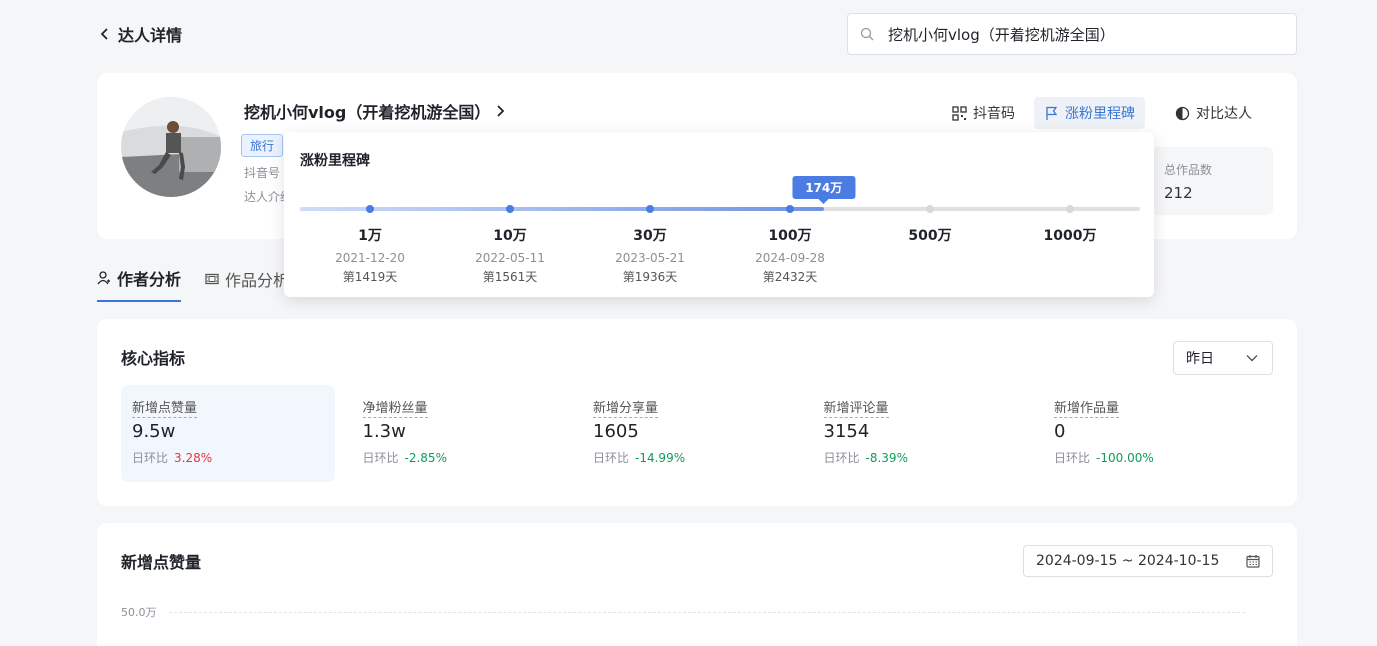  Describe the element at coordinates (161, 562) in the screenshot. I see `likes-chart-title: 新增点赞量` at that location.